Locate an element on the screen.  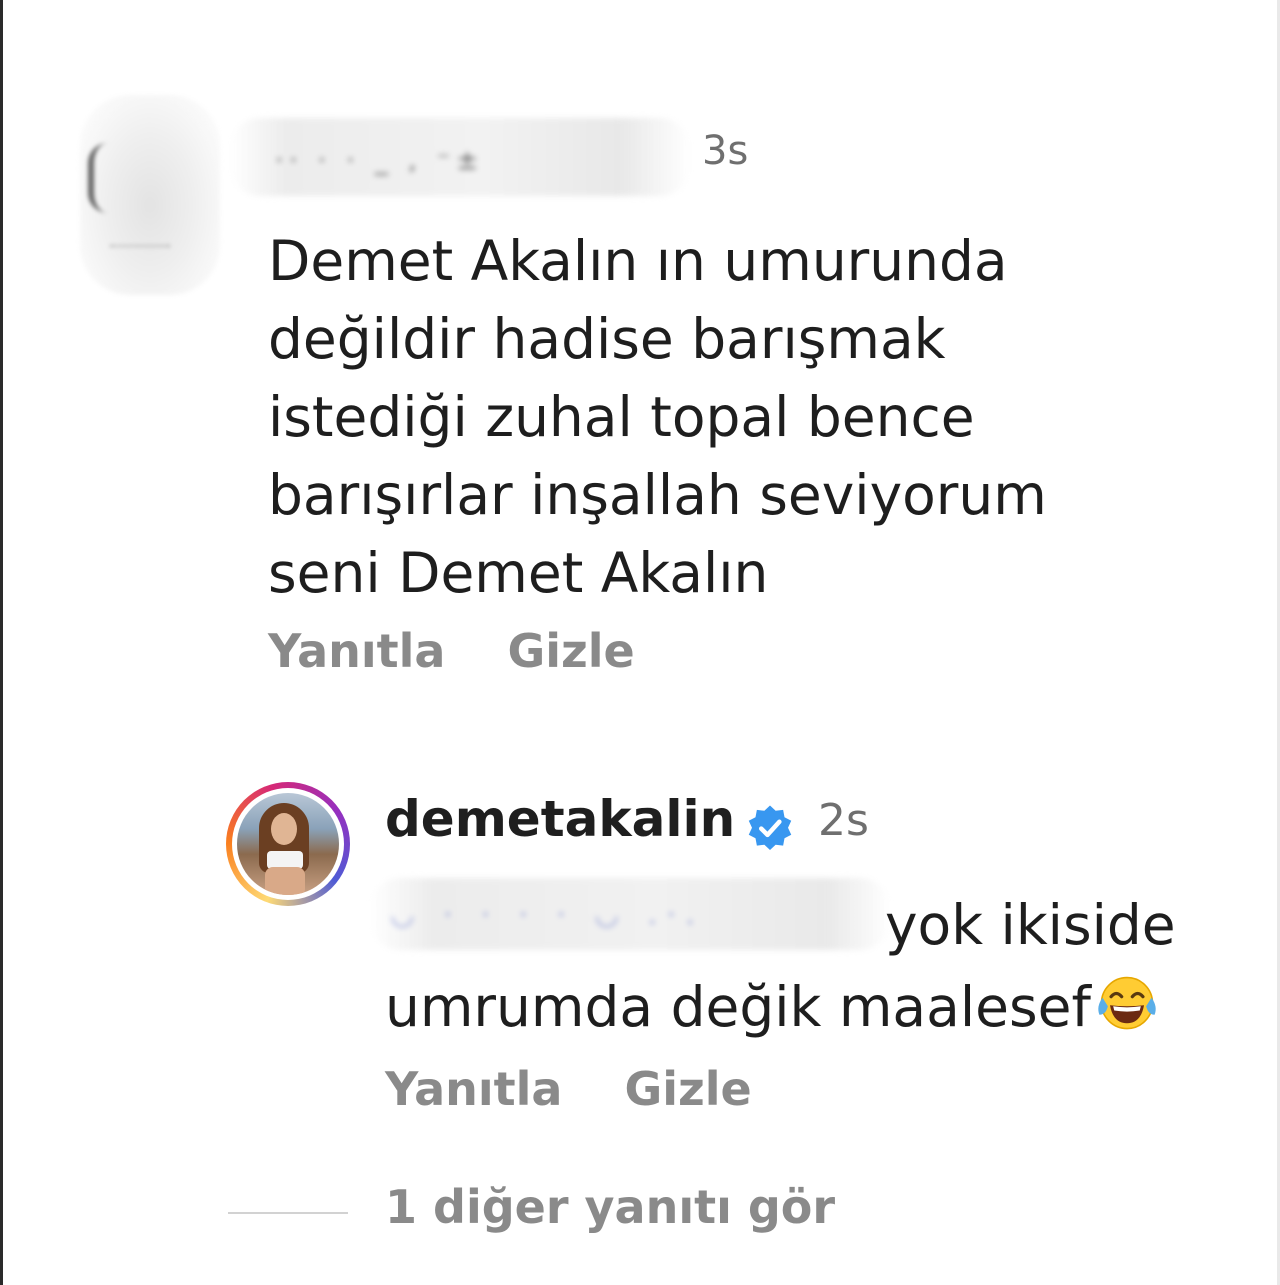
comment-timestamp: 3s is located at coordinates (725, 151).